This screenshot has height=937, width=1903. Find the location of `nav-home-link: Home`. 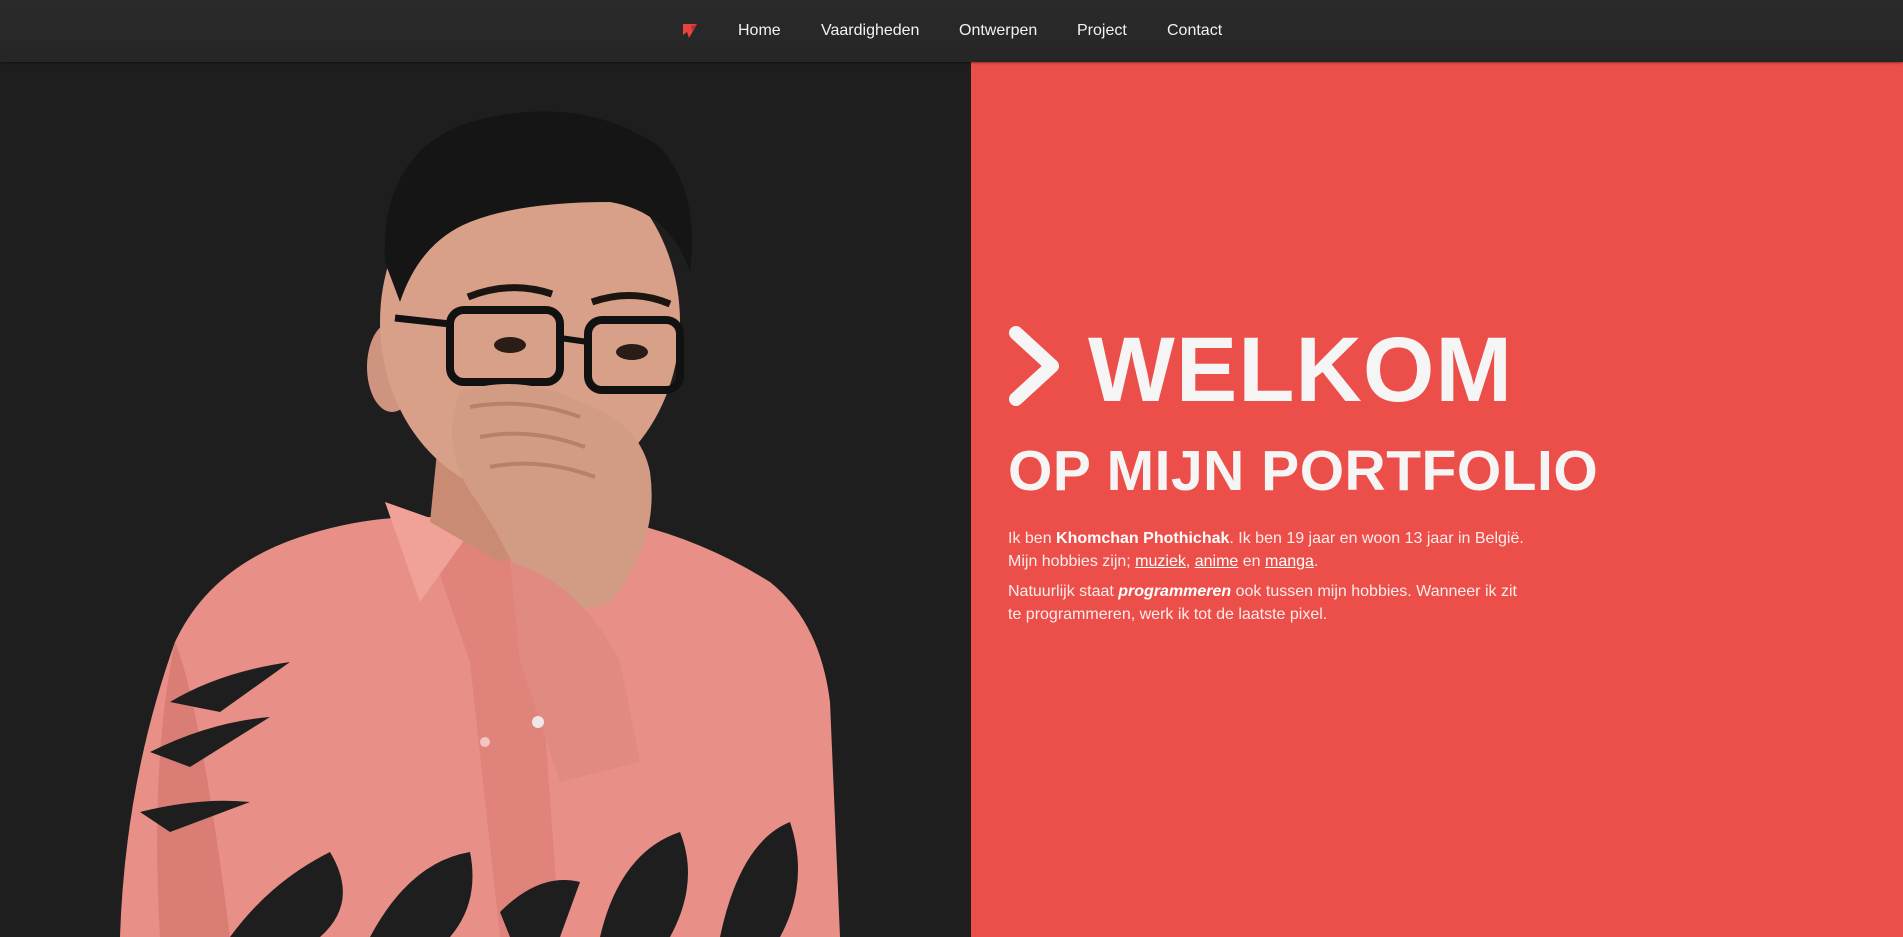

nav-home-link: Home is located at coordinates (759, 31).